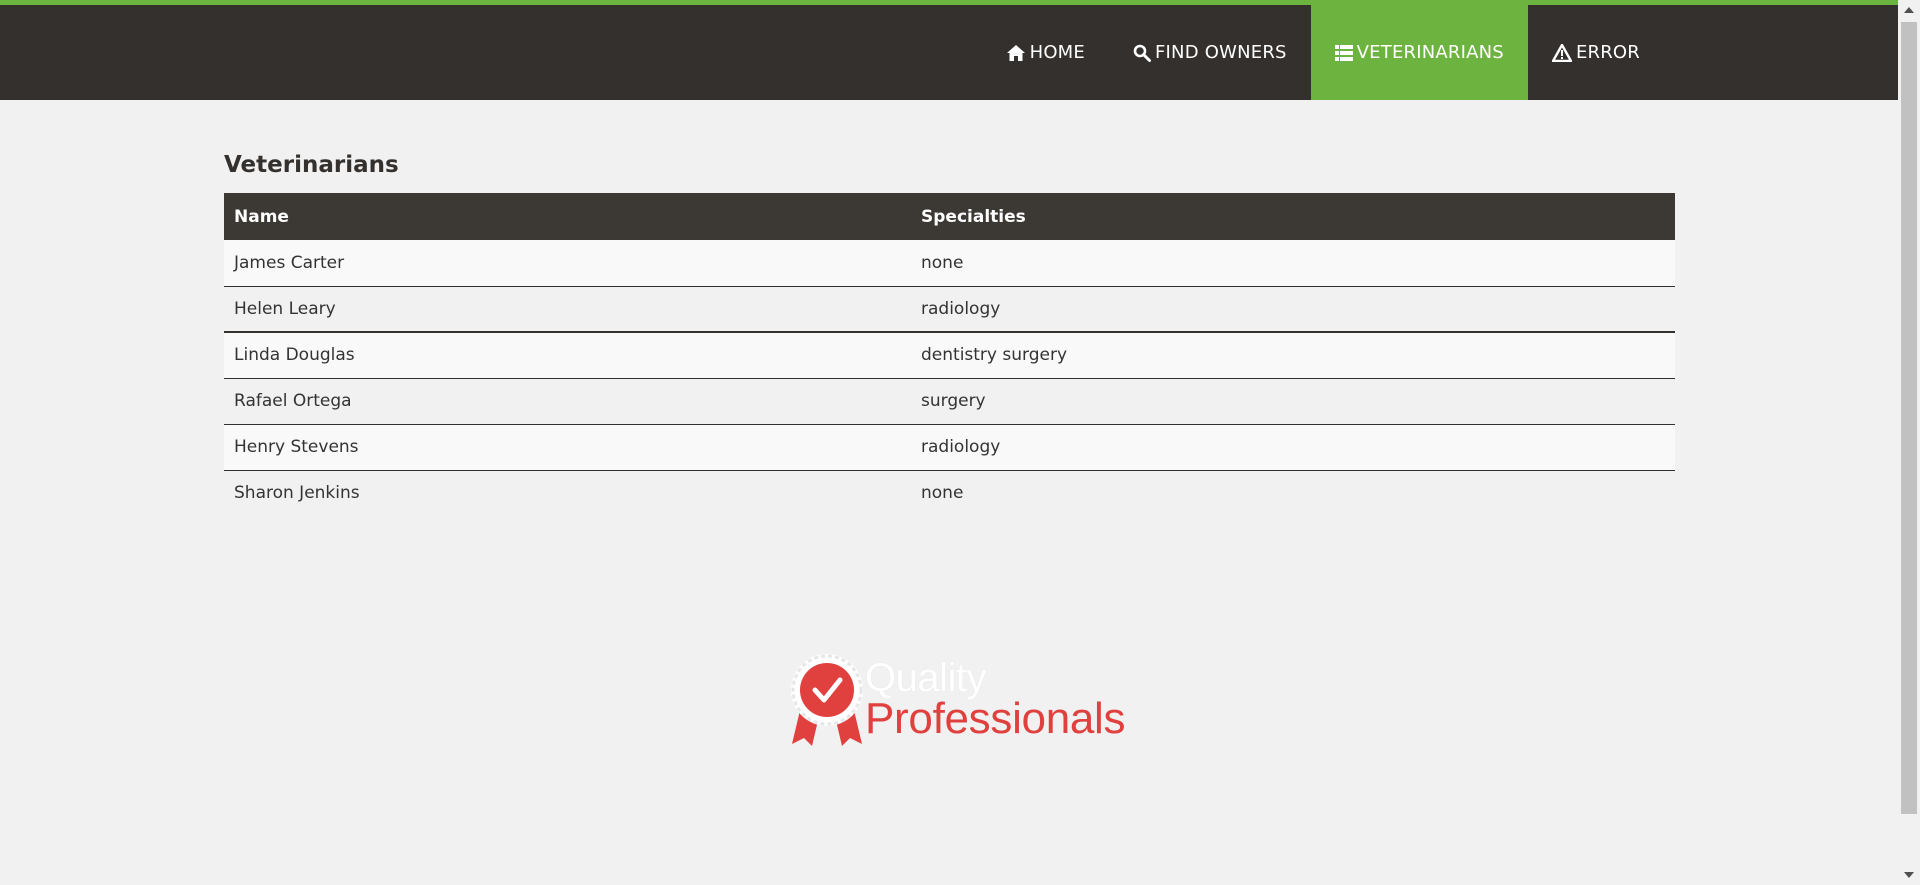 The height and width of the screenshot is (885, 1920). I want to click on nav-item-home: HOME, so click(1045, 52).